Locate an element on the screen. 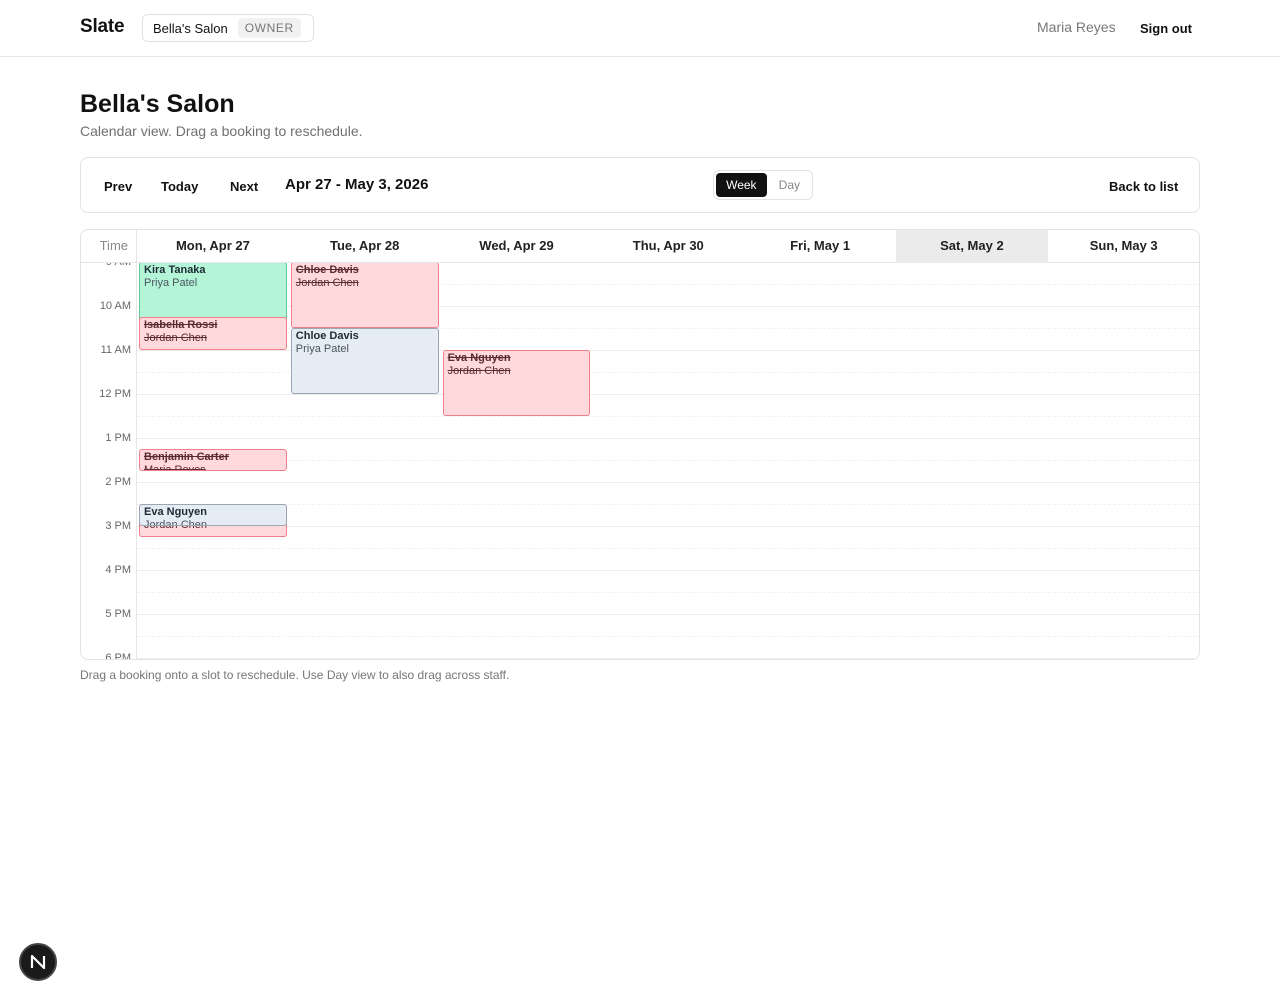 Image resolution: width=1280 pixels, height=1000 pixels. booking-block: Chloe Davis Jordan Chen is located at coordinates (364, 295).